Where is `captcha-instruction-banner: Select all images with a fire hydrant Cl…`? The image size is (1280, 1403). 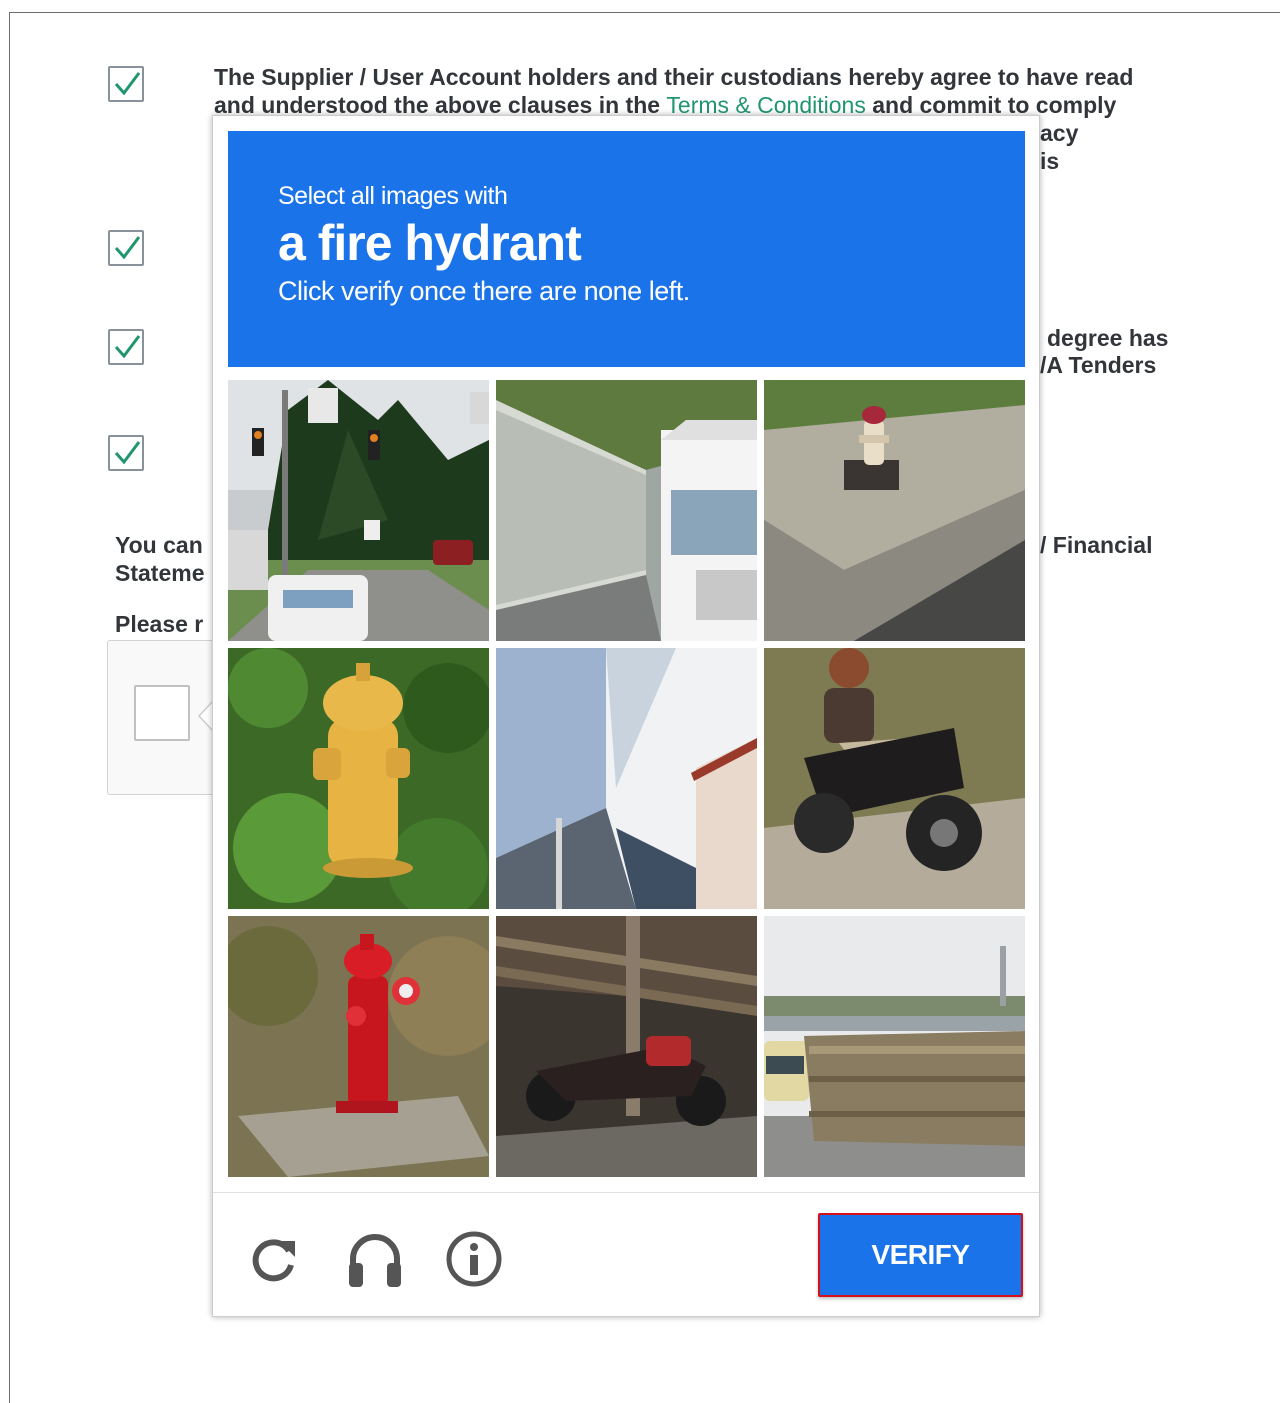
captcha-instruction-banner: Select all images with a fire hydrant Cl… is located at coordinates (626, 249).